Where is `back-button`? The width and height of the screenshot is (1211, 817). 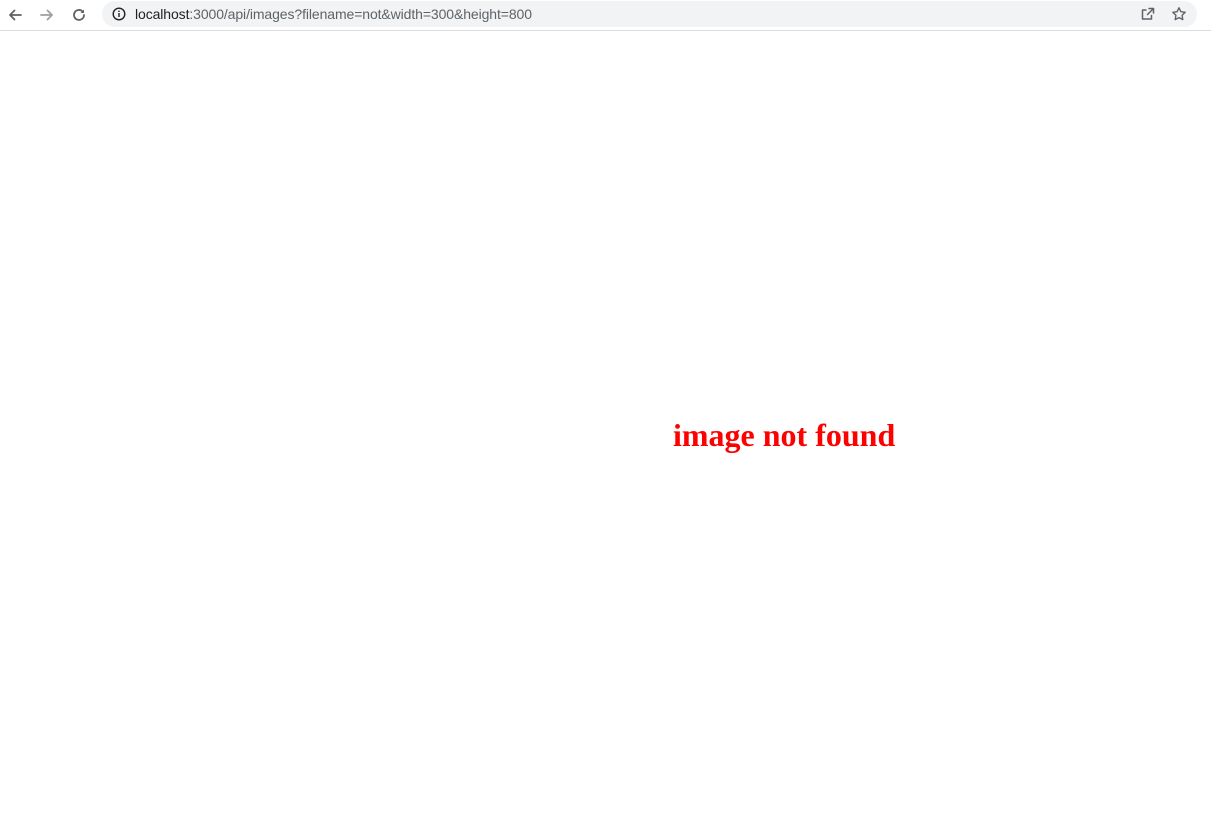
back-button is located at coordinates (15, 15).